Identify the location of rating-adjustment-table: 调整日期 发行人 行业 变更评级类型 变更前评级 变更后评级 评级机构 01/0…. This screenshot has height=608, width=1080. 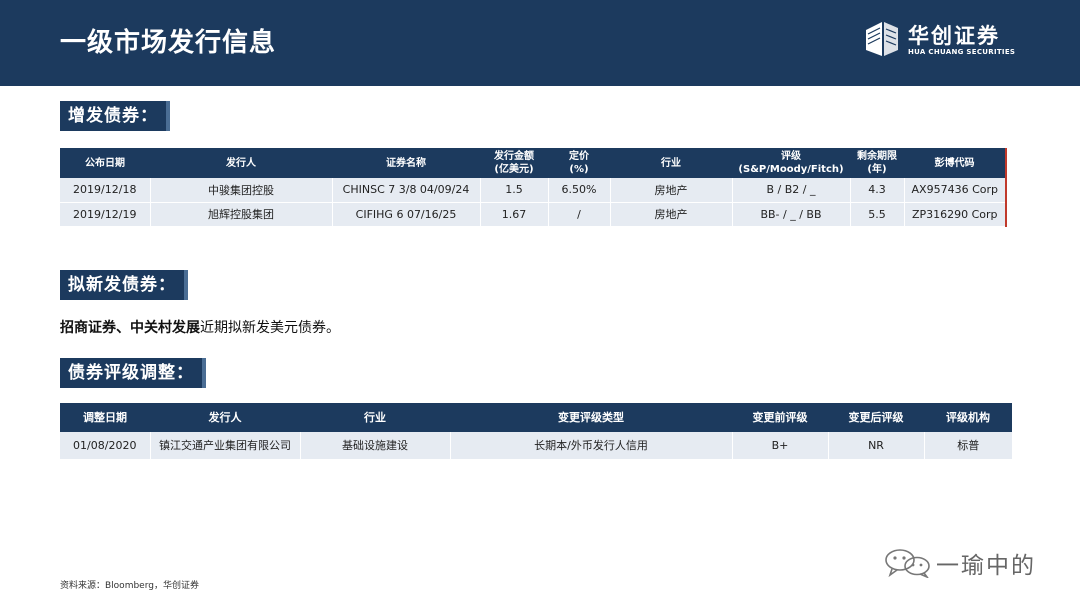
(536, 431).